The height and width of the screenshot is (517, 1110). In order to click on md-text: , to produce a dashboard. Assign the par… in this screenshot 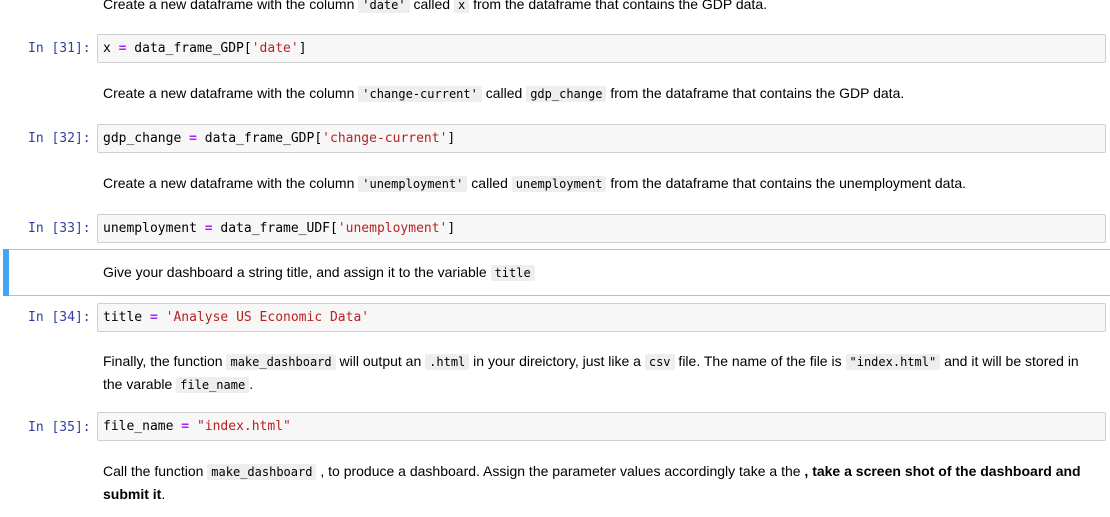, I will do `click(560, 471)`.